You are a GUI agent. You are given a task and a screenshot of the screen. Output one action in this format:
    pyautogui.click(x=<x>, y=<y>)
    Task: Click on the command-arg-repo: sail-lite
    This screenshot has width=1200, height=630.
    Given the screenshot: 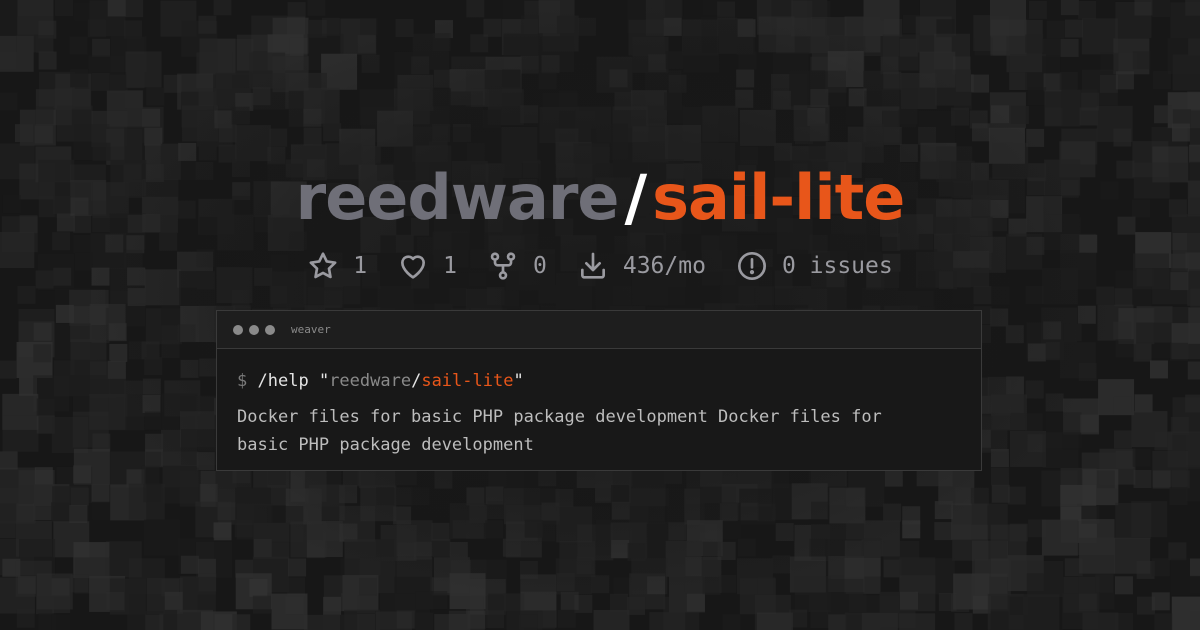 What is the action you would take?
    pyautogui.click(x=467, y=381)
    